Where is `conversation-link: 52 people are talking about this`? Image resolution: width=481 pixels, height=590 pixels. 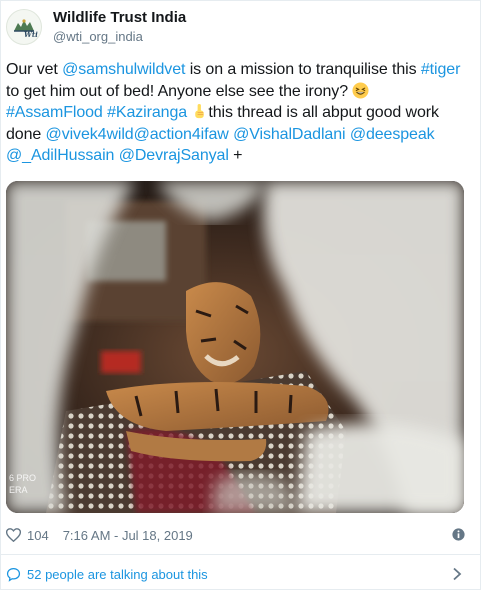 conversation-link: 52 people are talking about this is located at coordinates (236, 574).